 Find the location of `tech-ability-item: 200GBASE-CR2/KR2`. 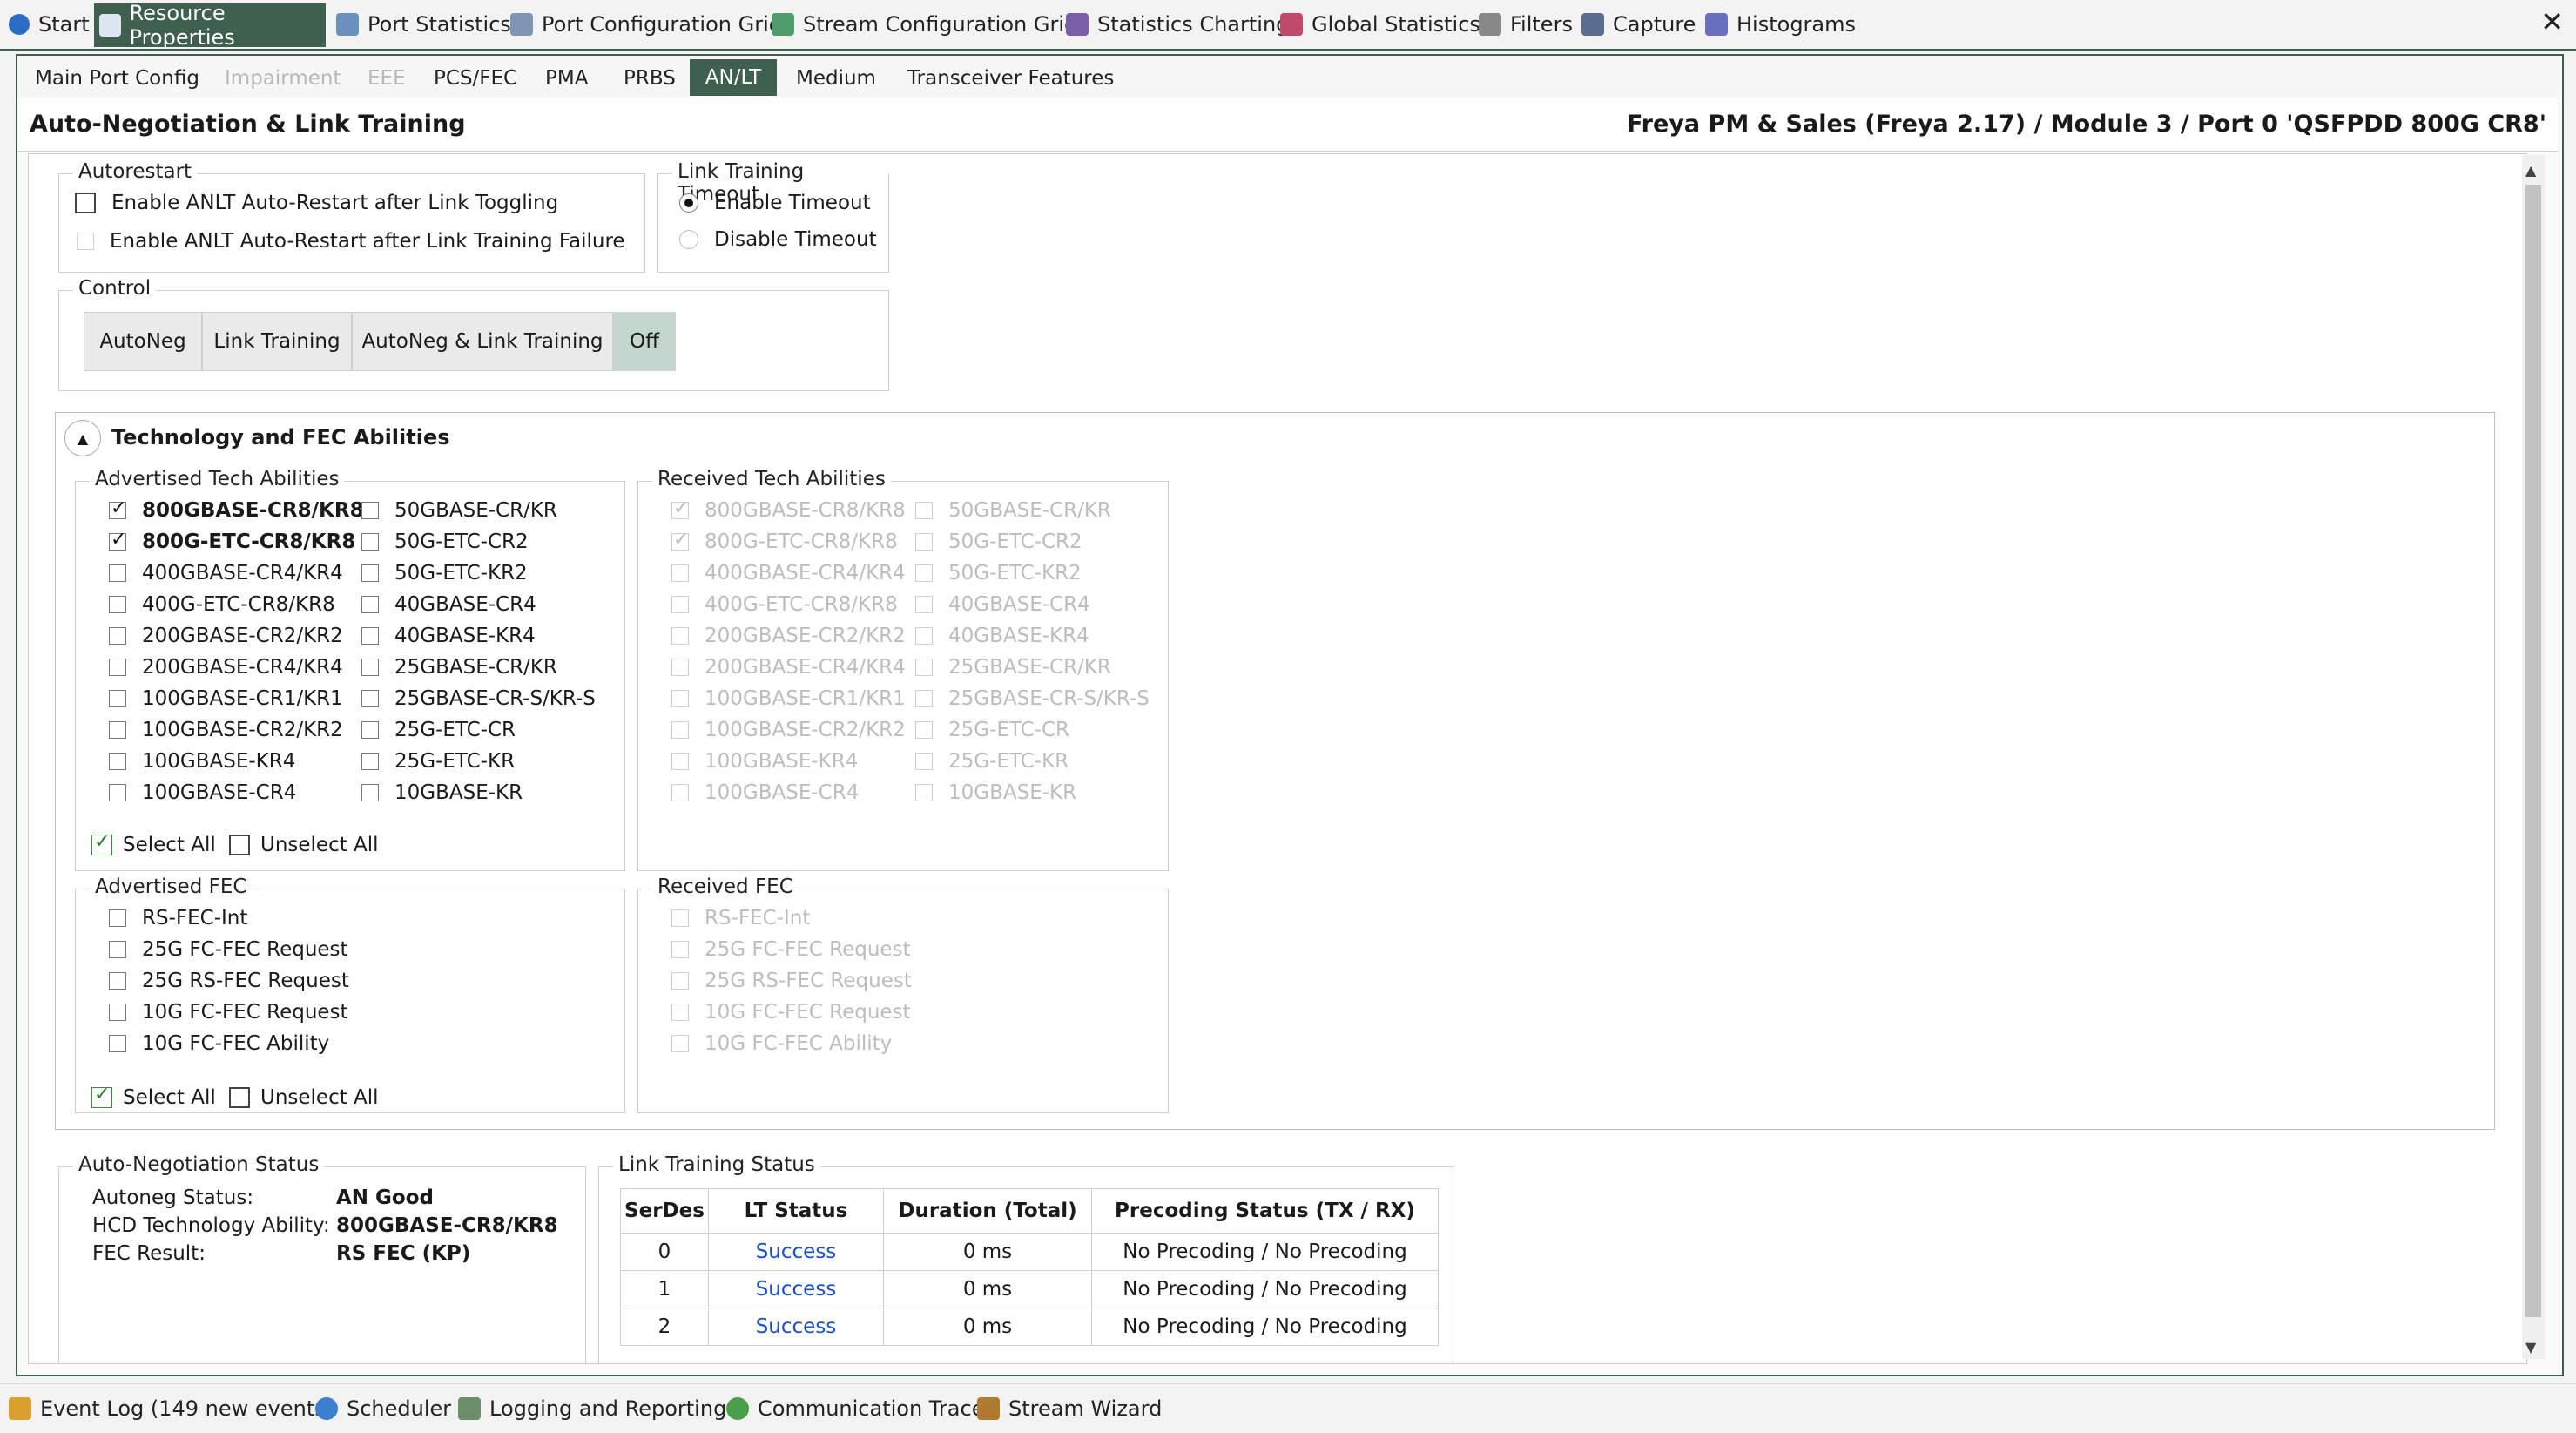

tech-ability-item: 200GBASE-CR2/KR2 is located at coordinates (226, 636).